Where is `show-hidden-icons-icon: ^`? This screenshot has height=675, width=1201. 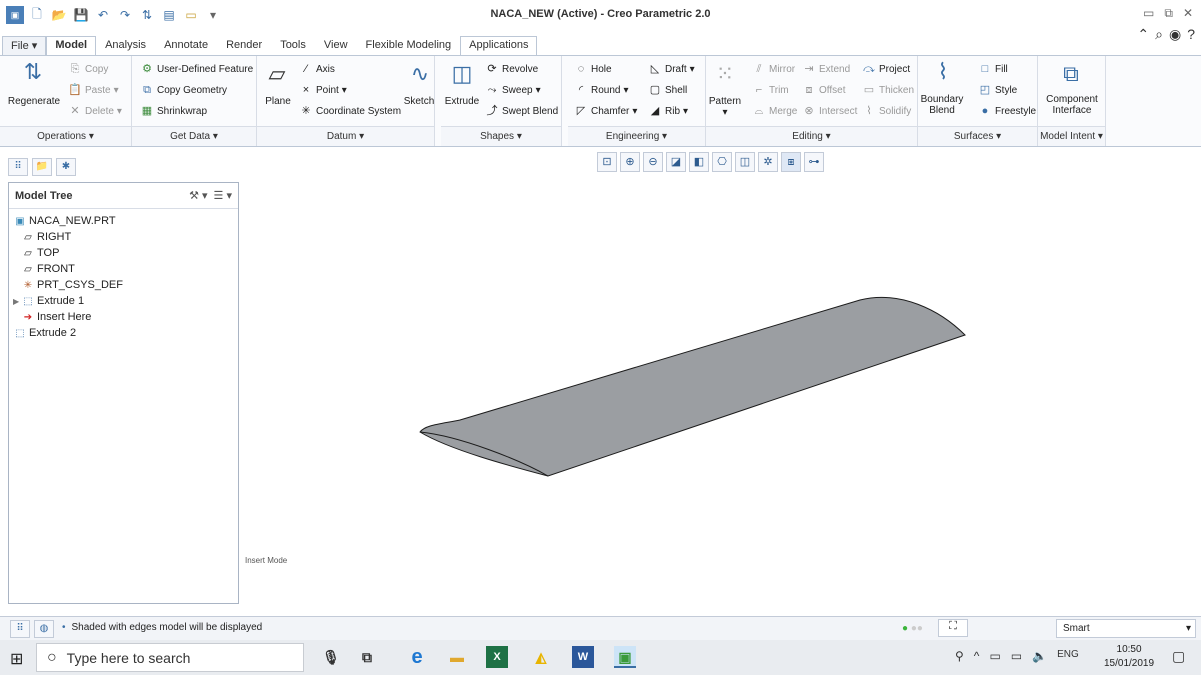
show-hidden-icons-icon: ^ is located at coordinates (977, 656).